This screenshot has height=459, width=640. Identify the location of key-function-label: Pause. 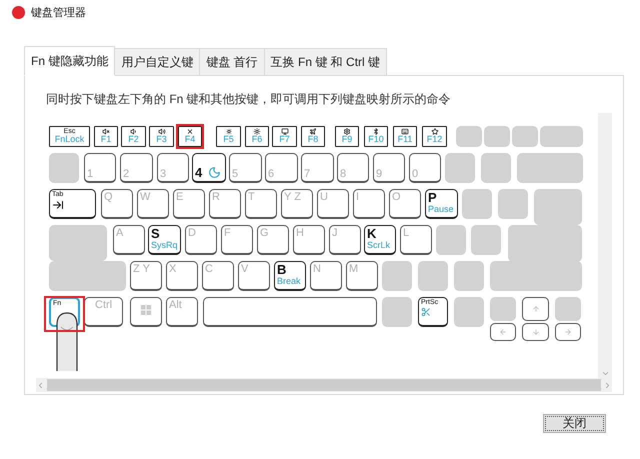
(441, 210).